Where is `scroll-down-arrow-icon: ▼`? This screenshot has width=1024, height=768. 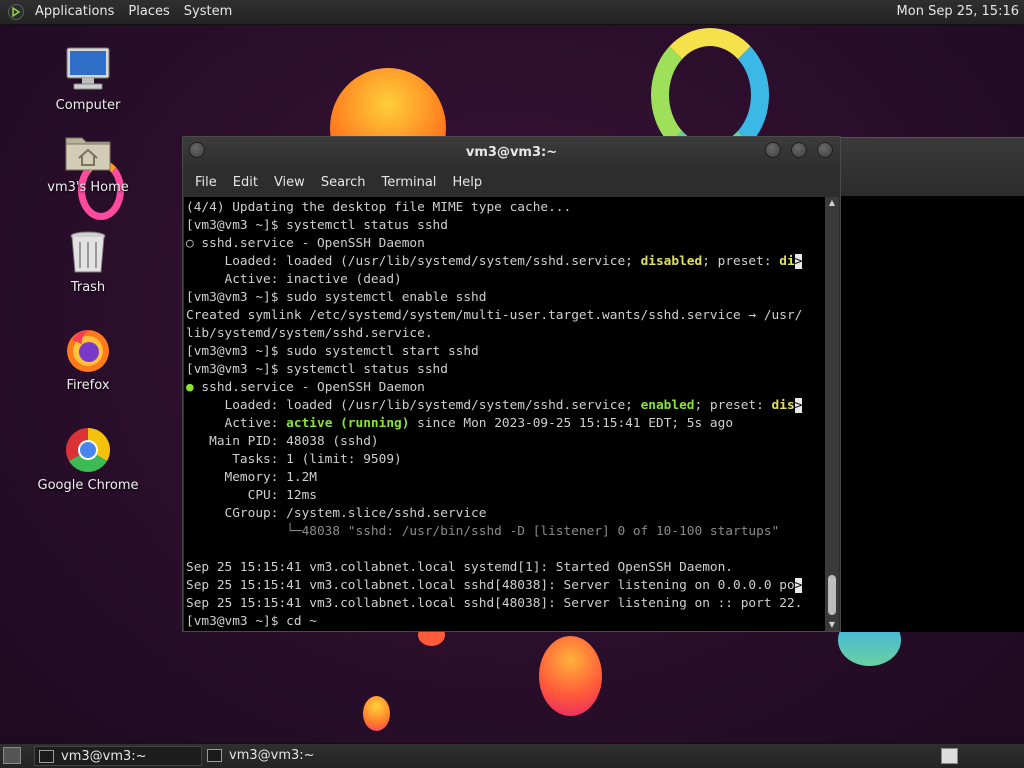 scroll-down-arrow-icon: ▼ is located at coordinates (832, 625).